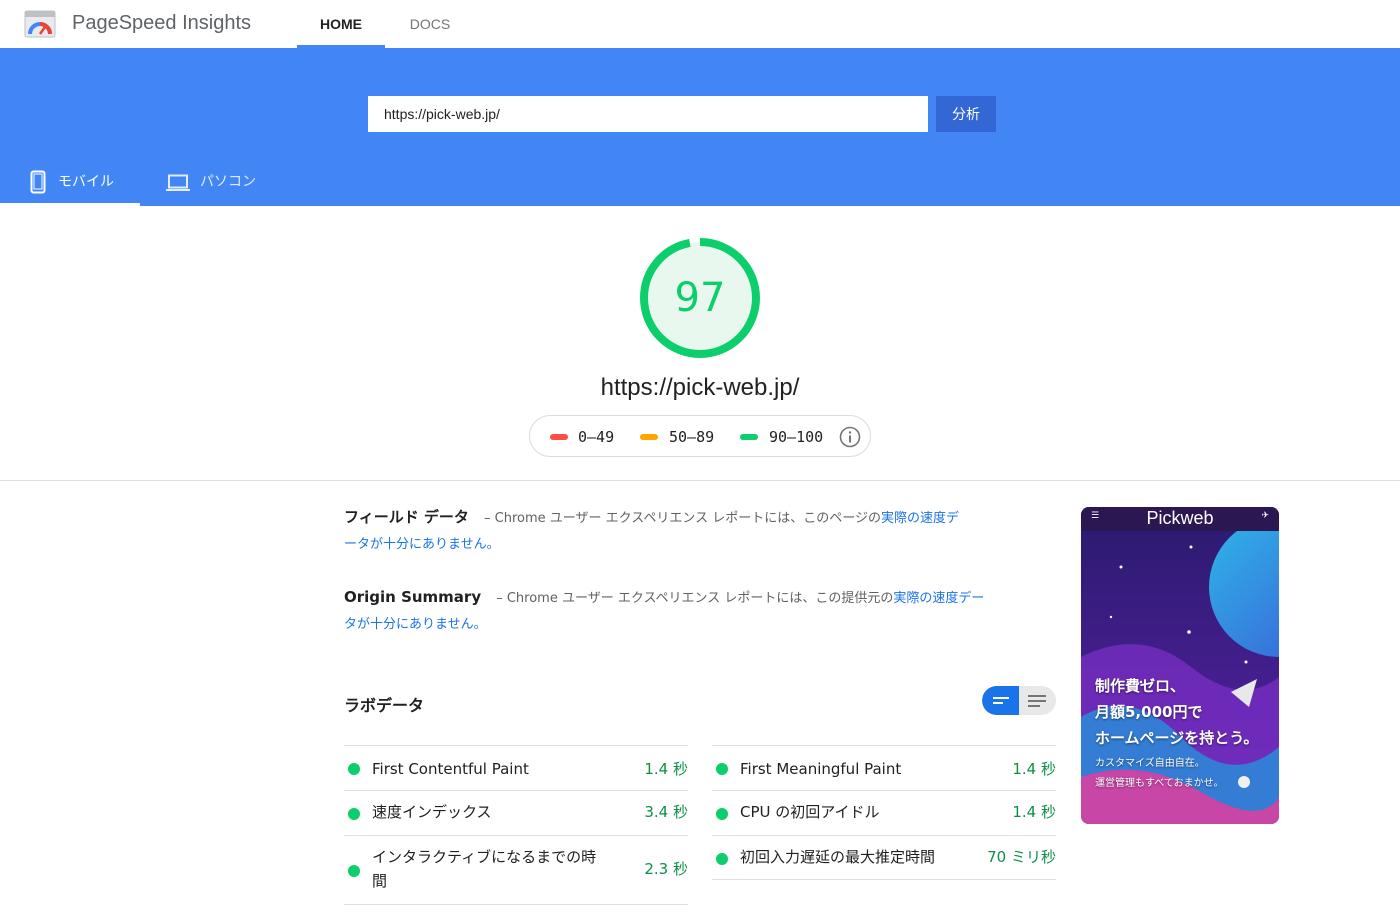 This screenshot has width=1400, height=914. What do you see at coordinates (700, 387) in the screenshot?
I see `analyzed-url: https://pick-web.jp/` at bounding box center [700, 387].